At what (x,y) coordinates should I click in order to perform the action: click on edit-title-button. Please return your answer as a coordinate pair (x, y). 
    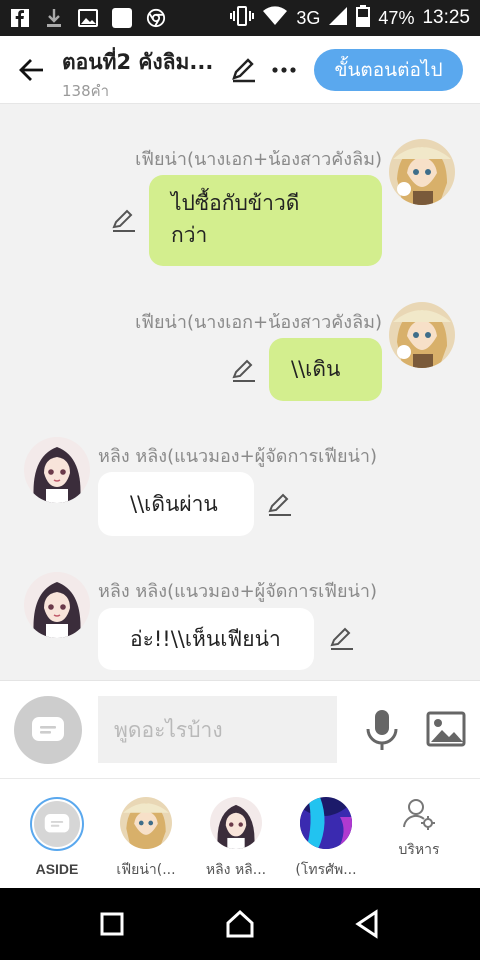
    Looking at the image, I should click on (244, 70).